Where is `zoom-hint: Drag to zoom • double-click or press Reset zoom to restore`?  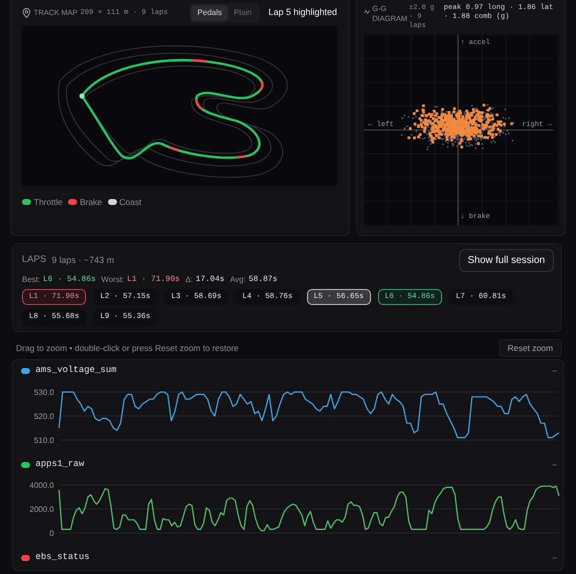
zoom-hint: Drag to zoom • double-click or press Reset zoom to restore is located at coordinates (127, 348).